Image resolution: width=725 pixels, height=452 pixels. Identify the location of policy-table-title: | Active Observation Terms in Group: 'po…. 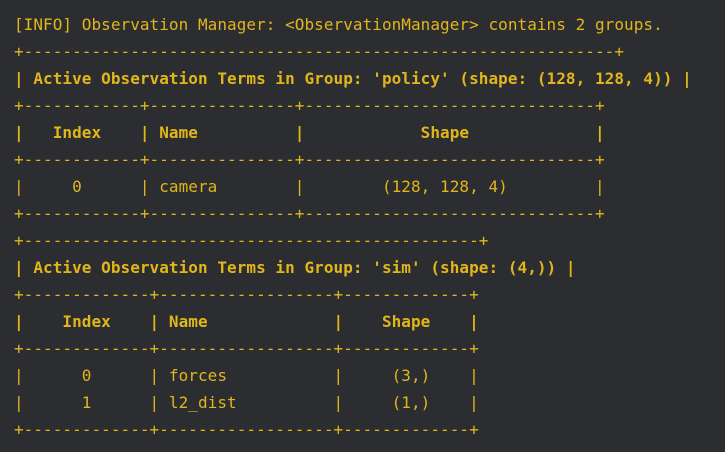
(353, 78).